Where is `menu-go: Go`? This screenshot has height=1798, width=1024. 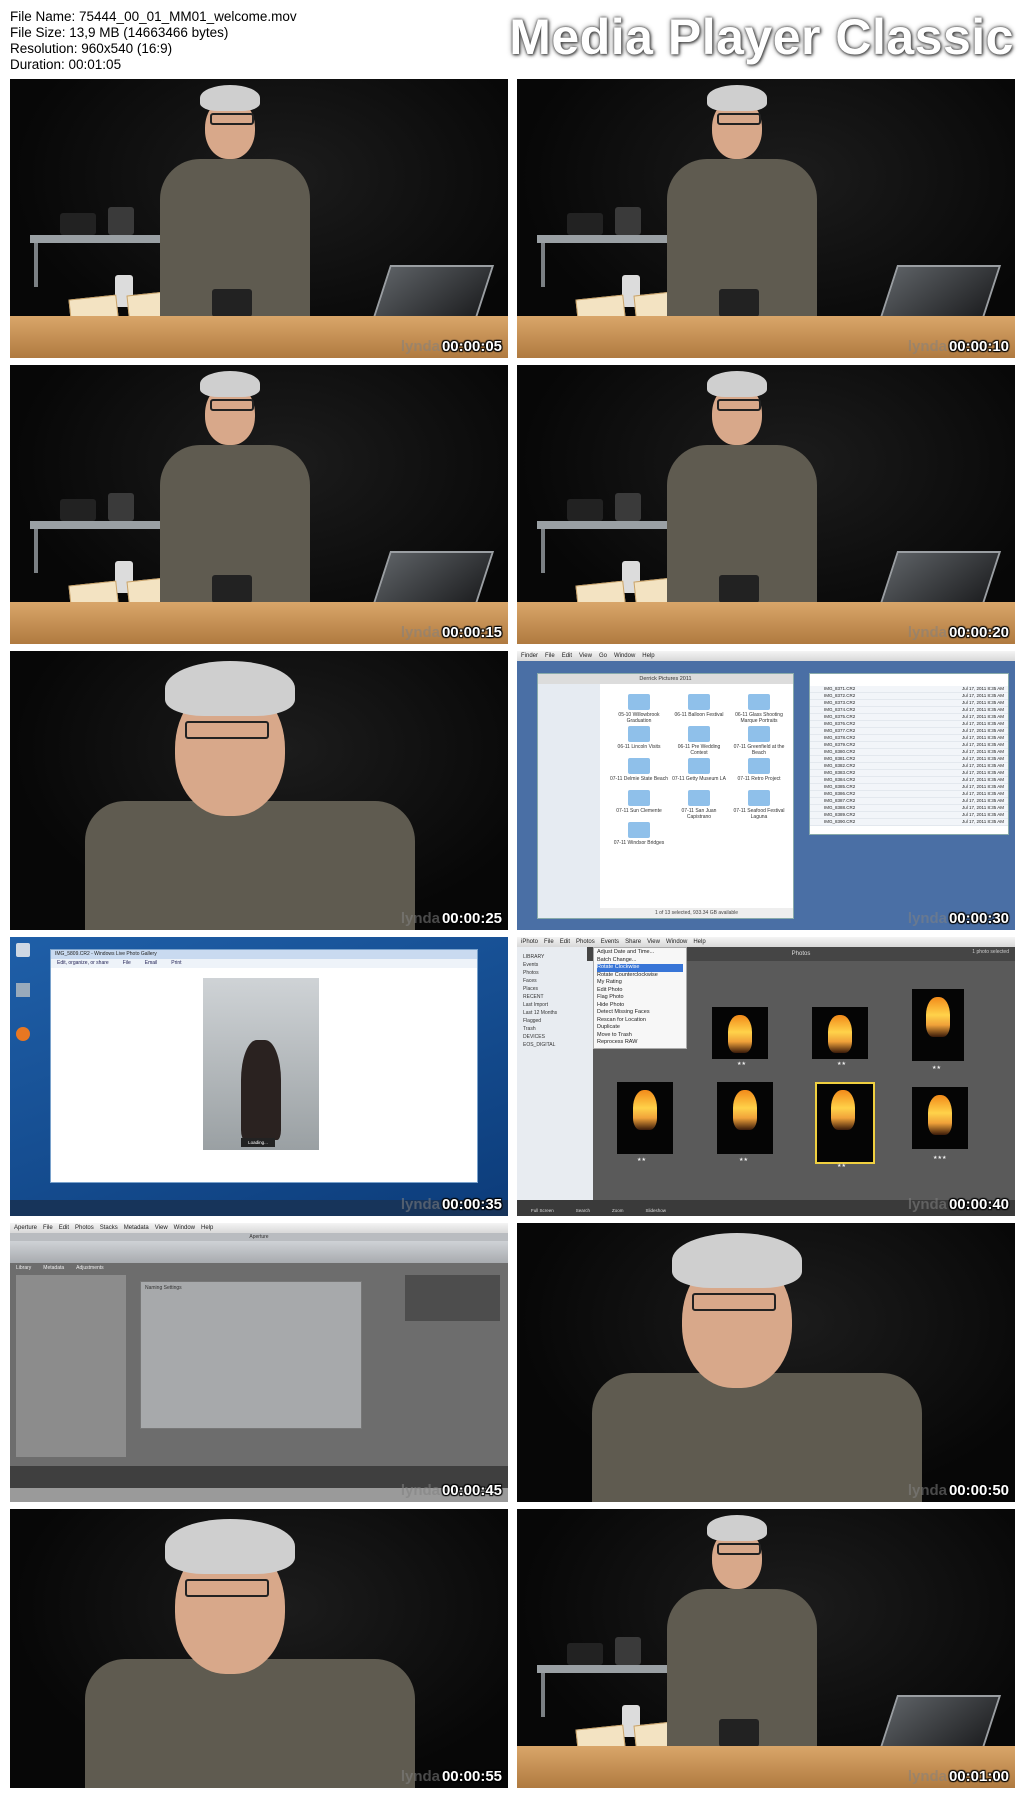 menu-go: Go is located at coordinates (603, 656).